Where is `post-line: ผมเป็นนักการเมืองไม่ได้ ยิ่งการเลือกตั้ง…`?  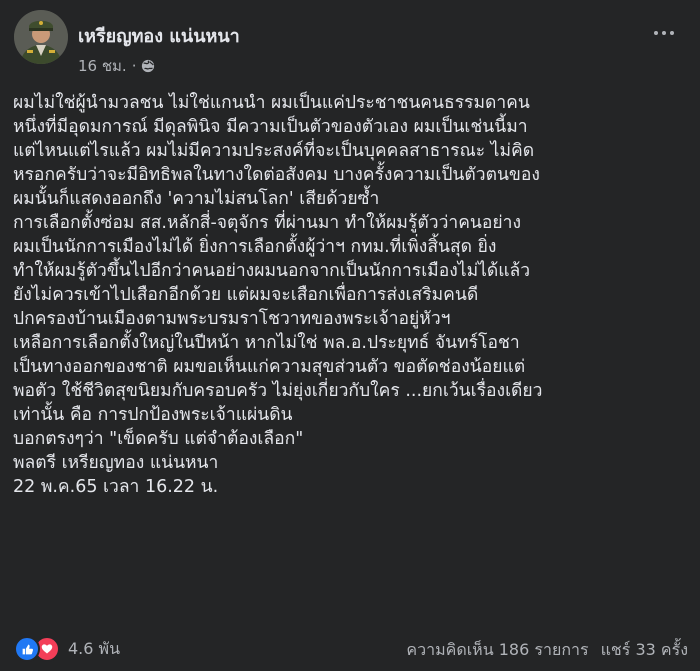 post-line: ผมเป็นนักการเมืองไม่ได้ ยิ่งการเลือกตั้ง… is located at coordinates (255, 247).